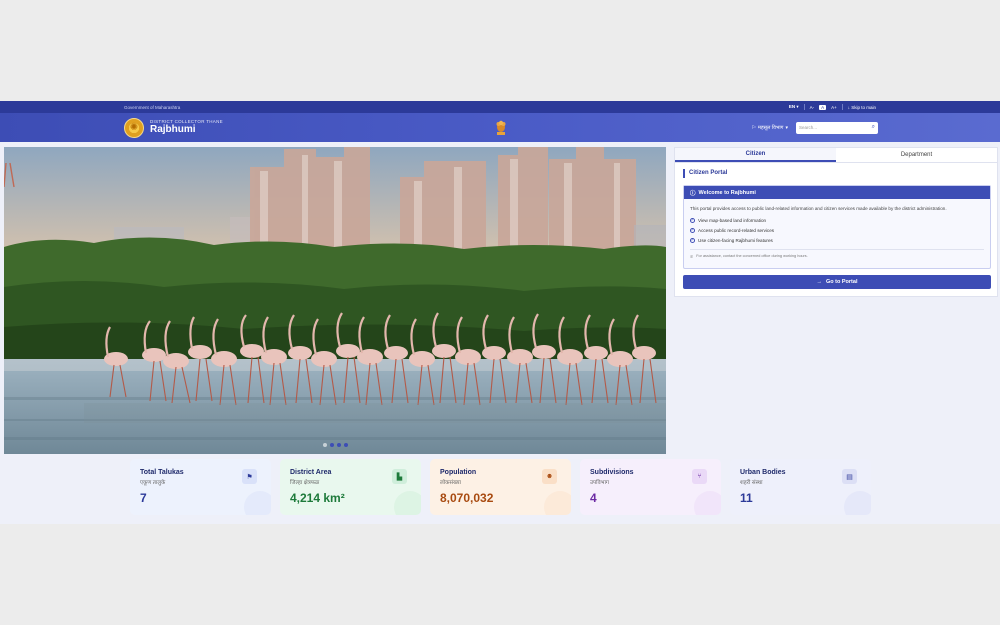 The image size is (1000, 625). I want to click on stat-value: 7, so click(143, 498).